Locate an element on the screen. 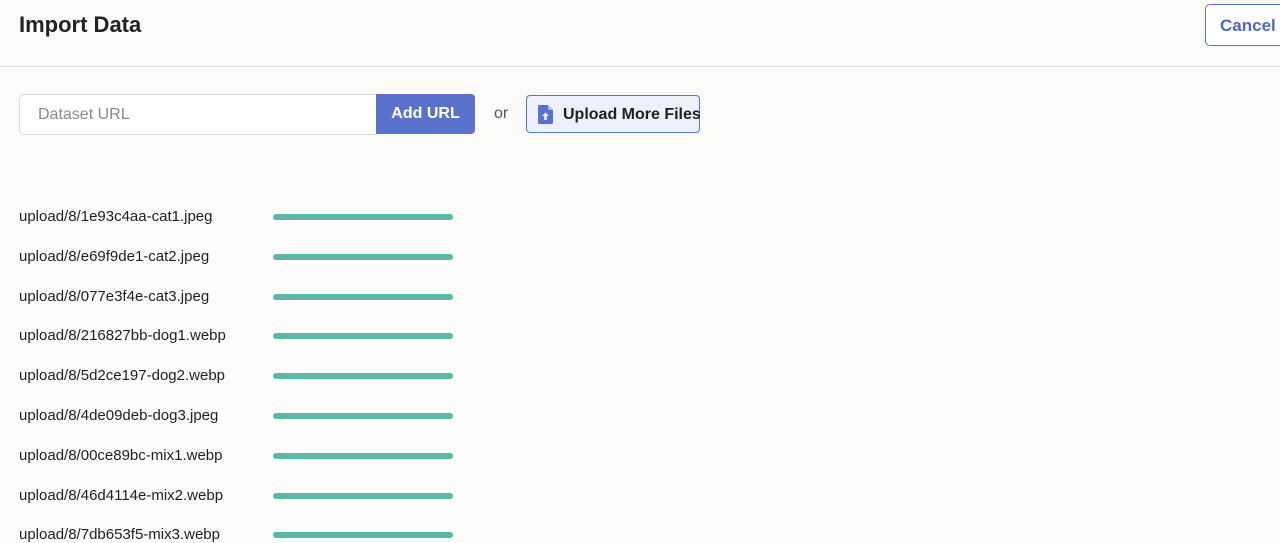  upload-progress-bar is located at coordinates (363, 535).